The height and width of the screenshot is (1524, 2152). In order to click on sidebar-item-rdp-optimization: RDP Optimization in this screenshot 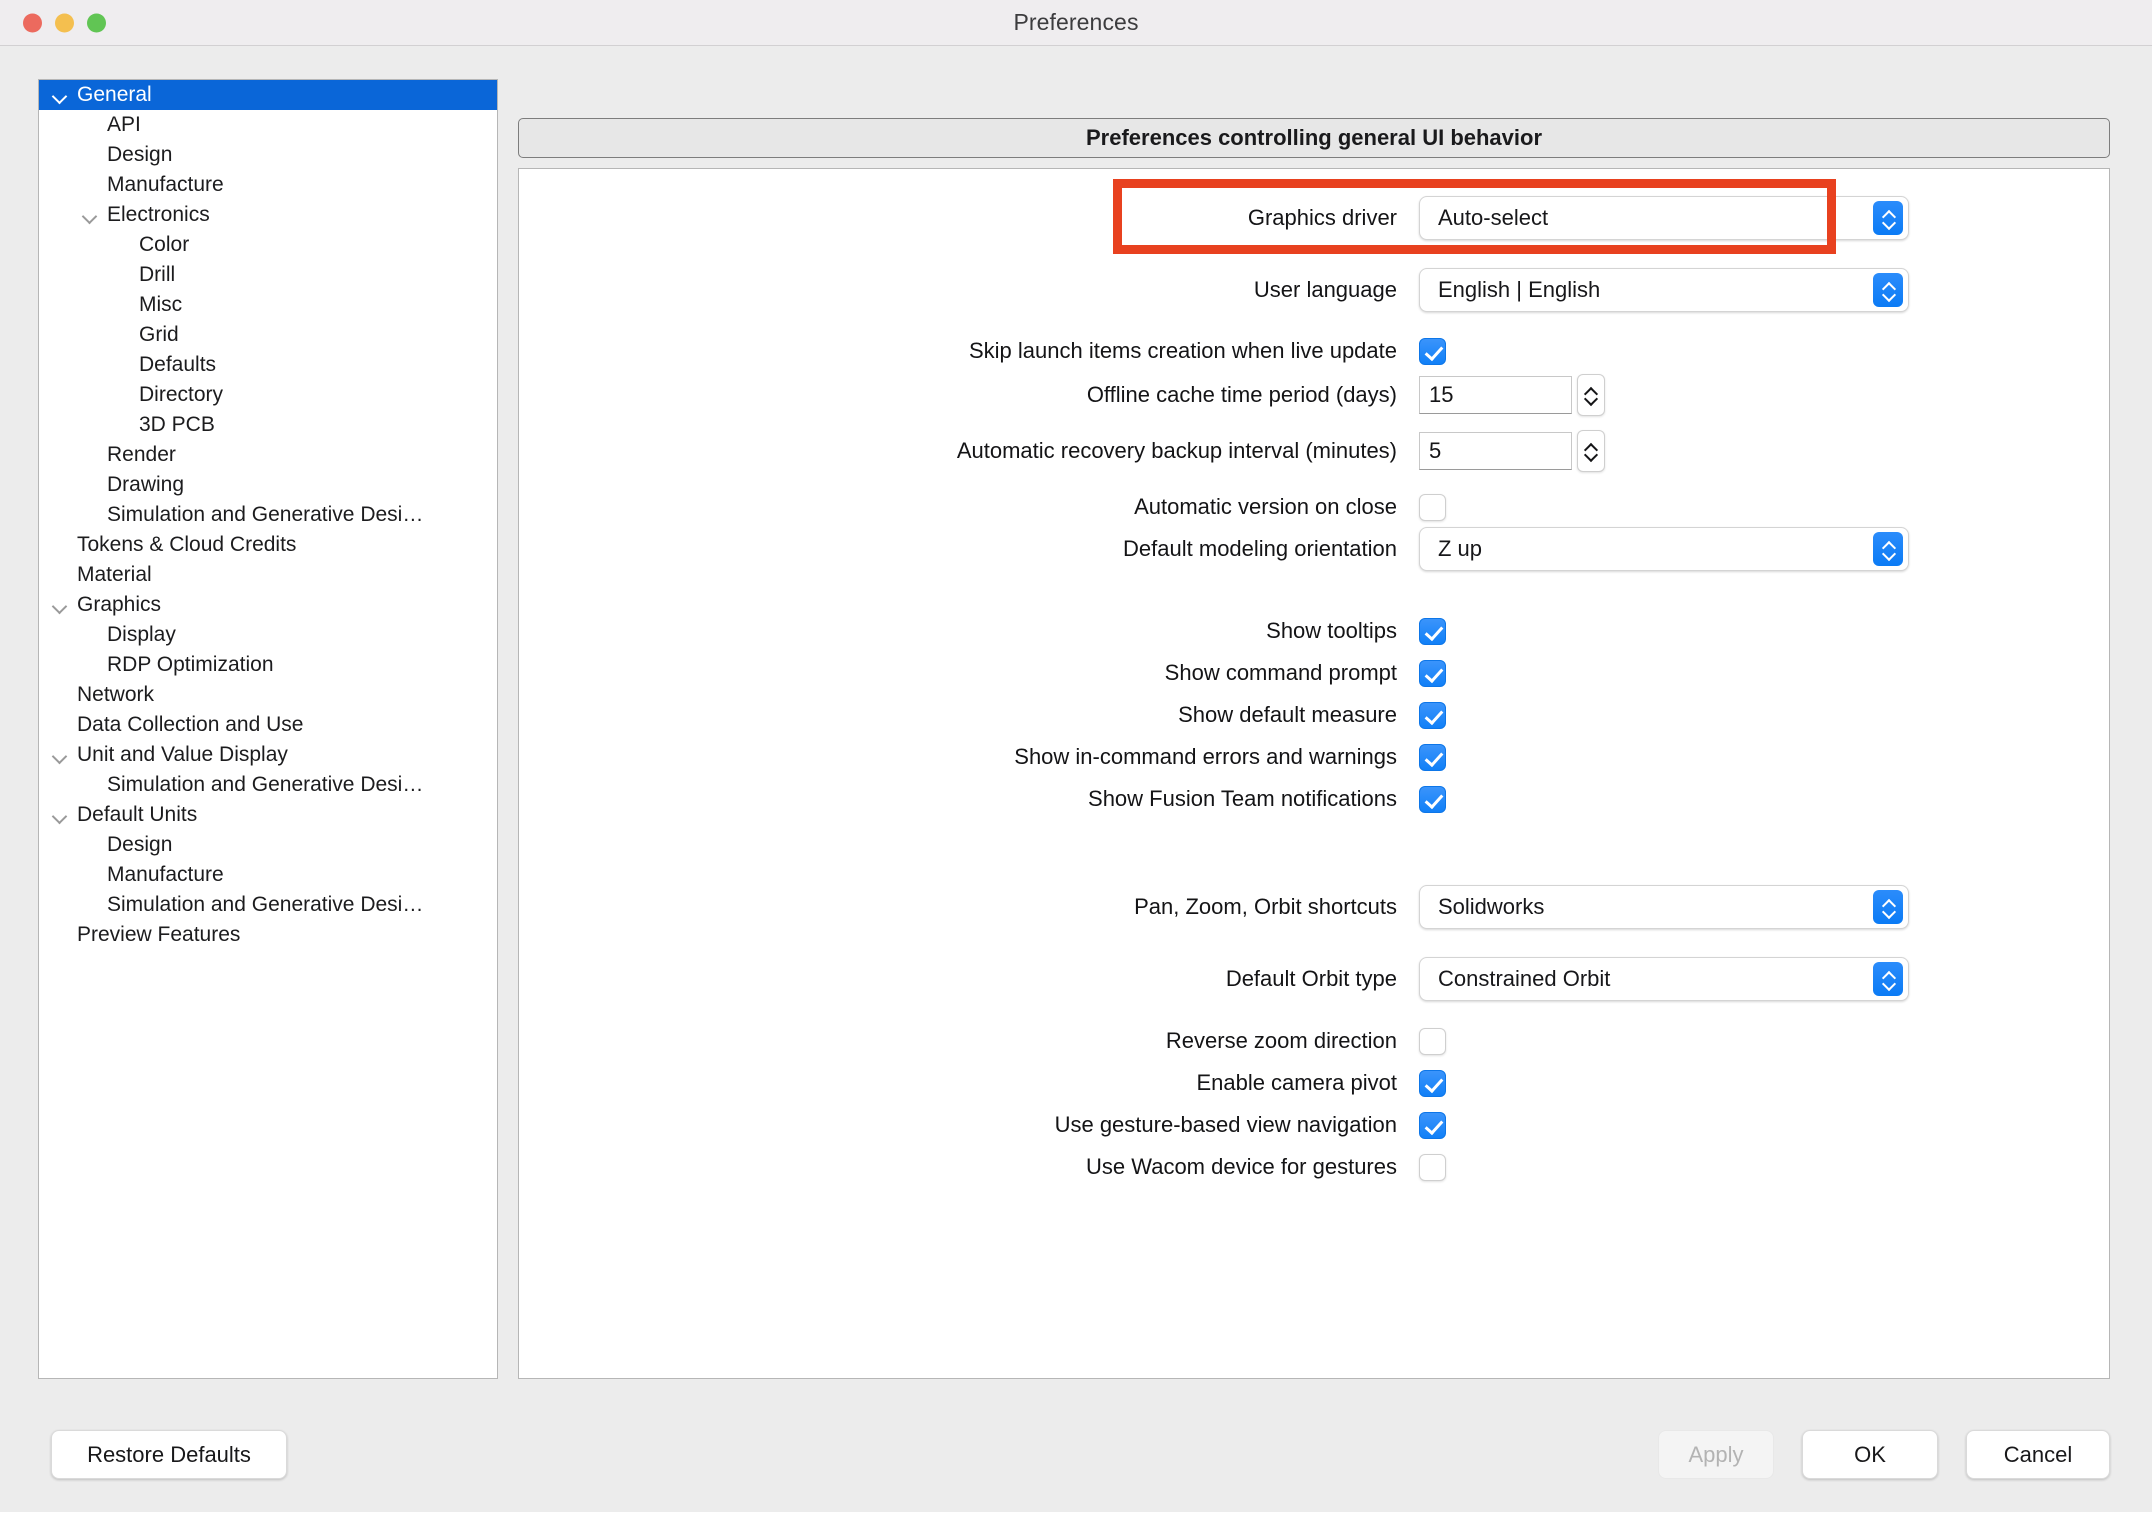, I will do `click(268, 665)`.